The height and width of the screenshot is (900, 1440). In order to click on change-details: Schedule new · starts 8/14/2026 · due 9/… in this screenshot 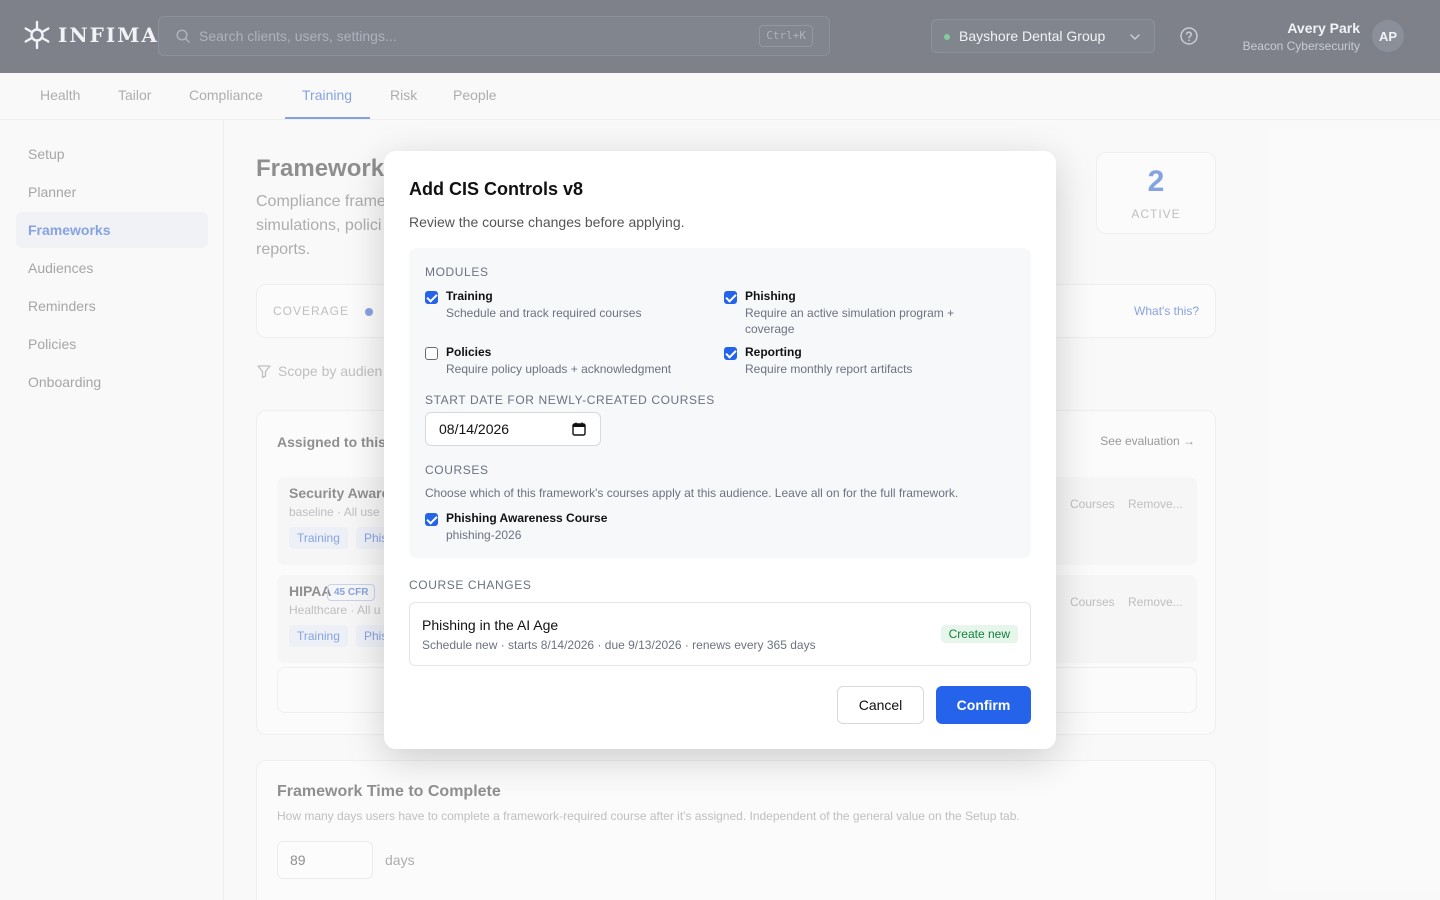, I will do `click(619, 645)`.